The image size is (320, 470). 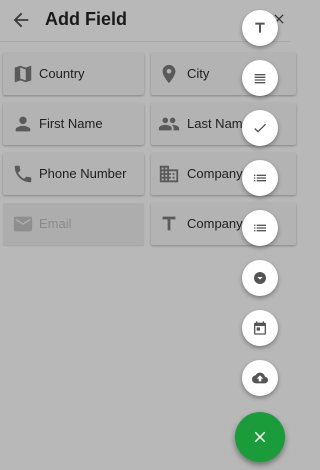 I want to click on cloud-upload-icon, so click(x=260, y=378).